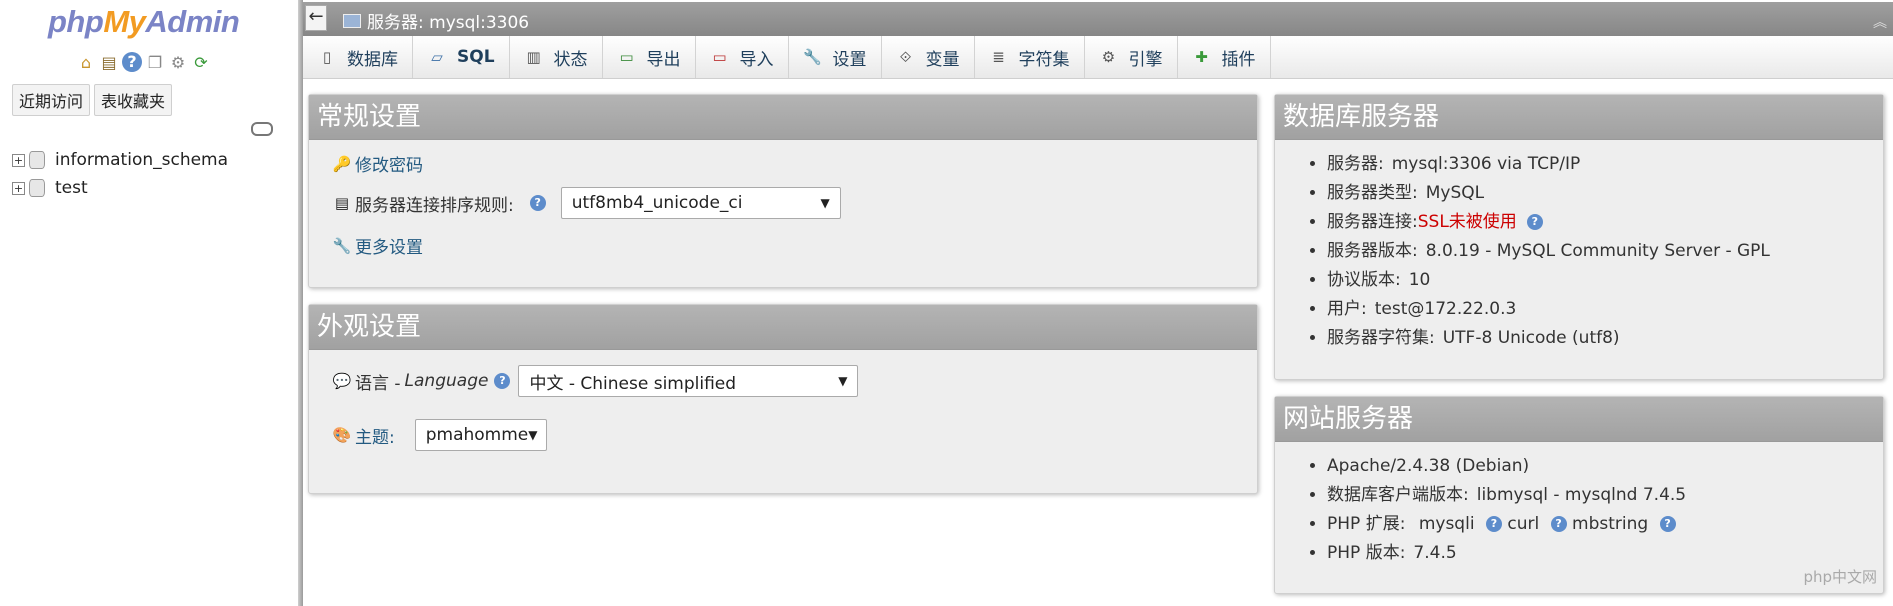 This screenshot has width=1893, height=606. What do you see at coordinates (155, 62) in the screenshot?
I see `docs-icon: ❐` at bounding box center [155, 62].